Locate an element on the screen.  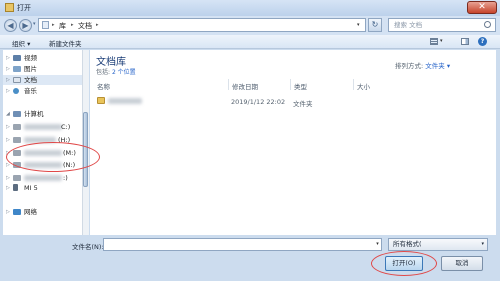
sidebar-item-computer: ◢ 计算机 is located at coordinates (42, 114).